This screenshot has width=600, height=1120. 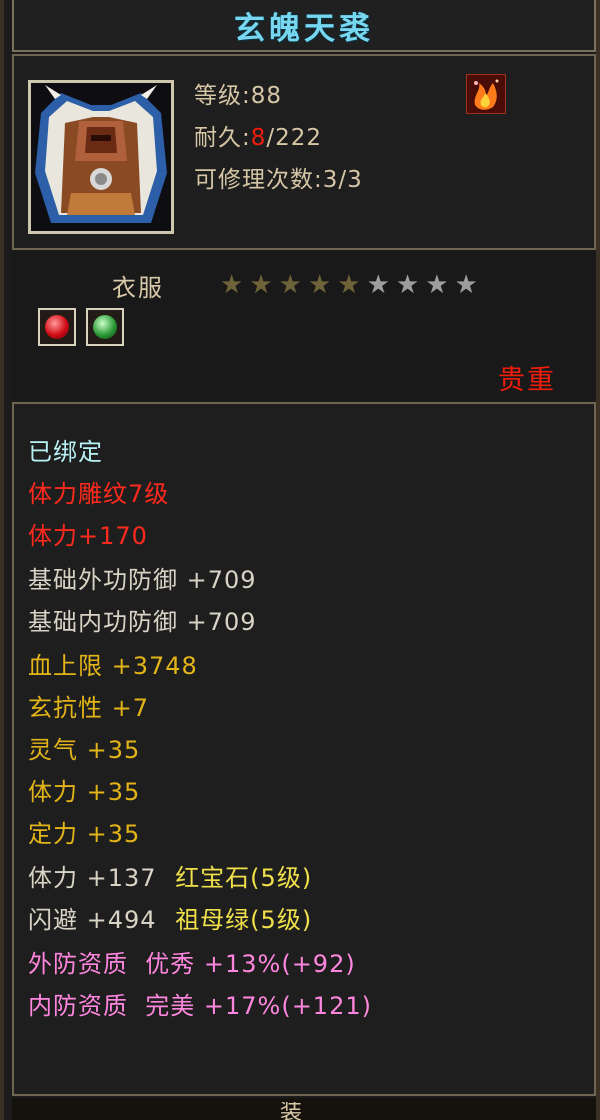 I want to click on item-name: 玄魄天裘, so click(x=304, y=28).